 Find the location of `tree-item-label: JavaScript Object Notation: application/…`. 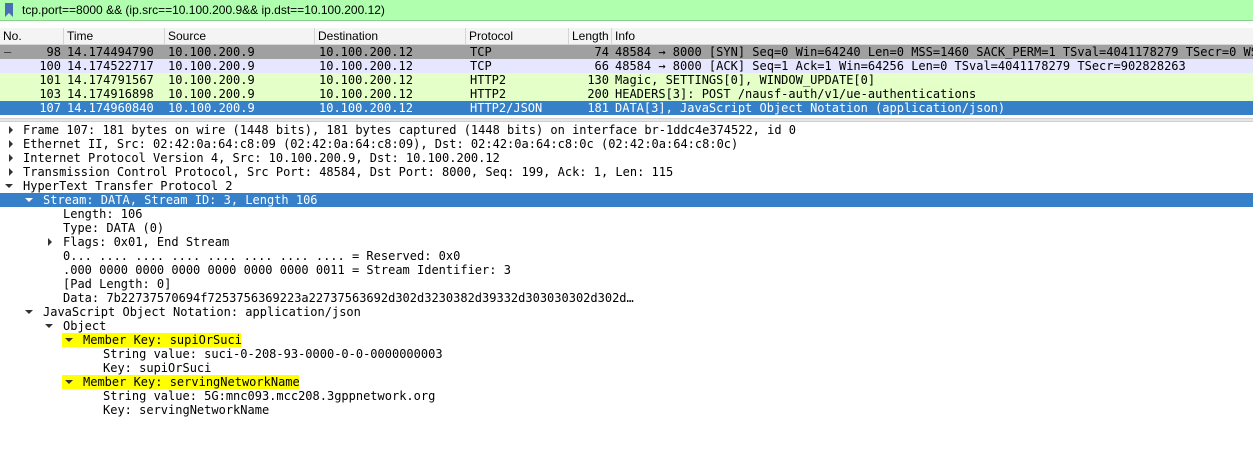

tree-item-label: JavaScript Object Notation: application/… is located at coordinates (202, 312).